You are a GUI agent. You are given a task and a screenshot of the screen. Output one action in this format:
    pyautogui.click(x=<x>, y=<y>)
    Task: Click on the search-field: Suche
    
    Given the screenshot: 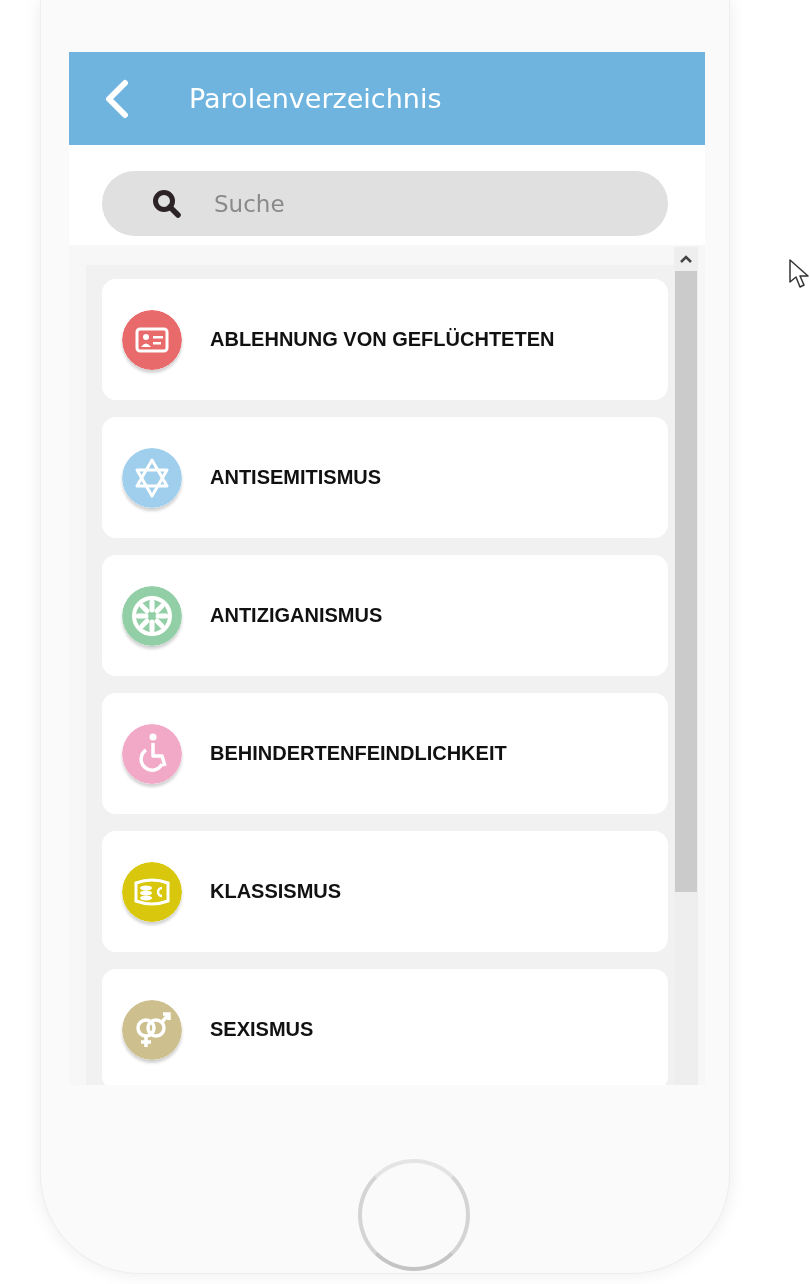 What is the action you would take?
    pyautogui.click(x=385, y=203)
    